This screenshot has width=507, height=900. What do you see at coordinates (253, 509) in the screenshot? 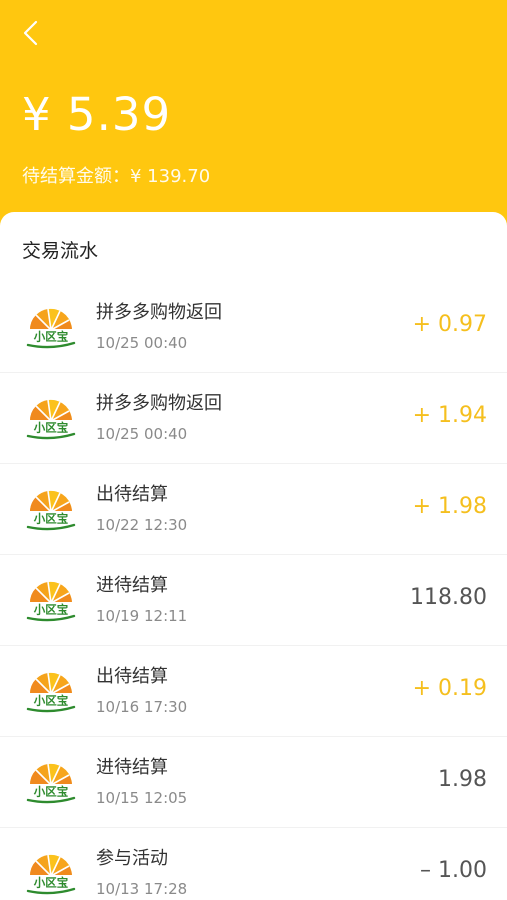
I see `transaction-row: 小区宝 出待结算 10/22 12:30 + 1.98` at bounding box center [253, 509].